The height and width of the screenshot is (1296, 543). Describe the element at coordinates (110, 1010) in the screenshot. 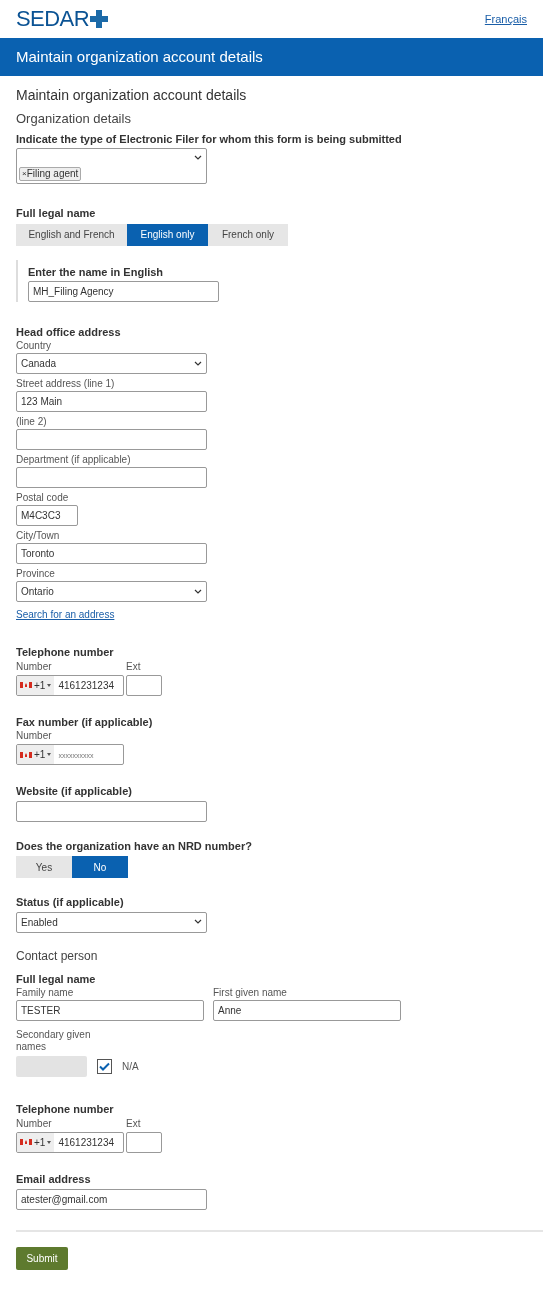

I see `input-field: TESTER` at that location.